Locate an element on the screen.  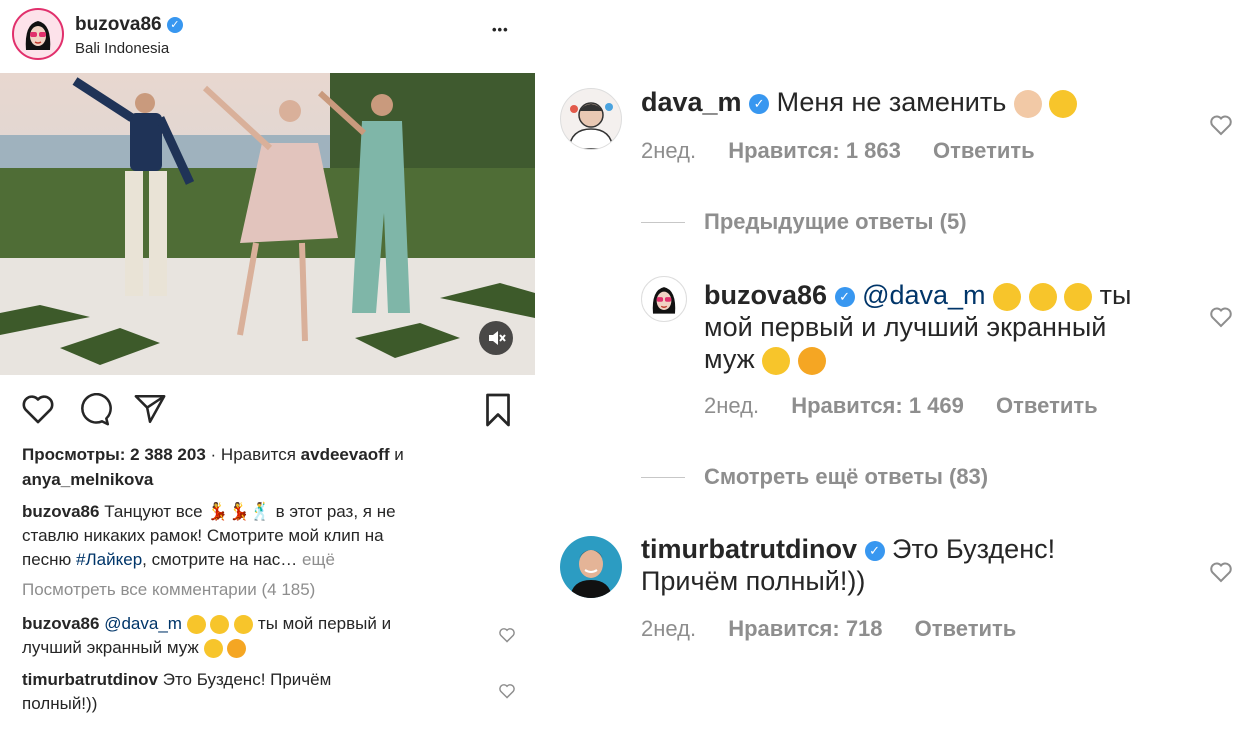
views-label: Просмотры: is located at coordinates (74, 454).